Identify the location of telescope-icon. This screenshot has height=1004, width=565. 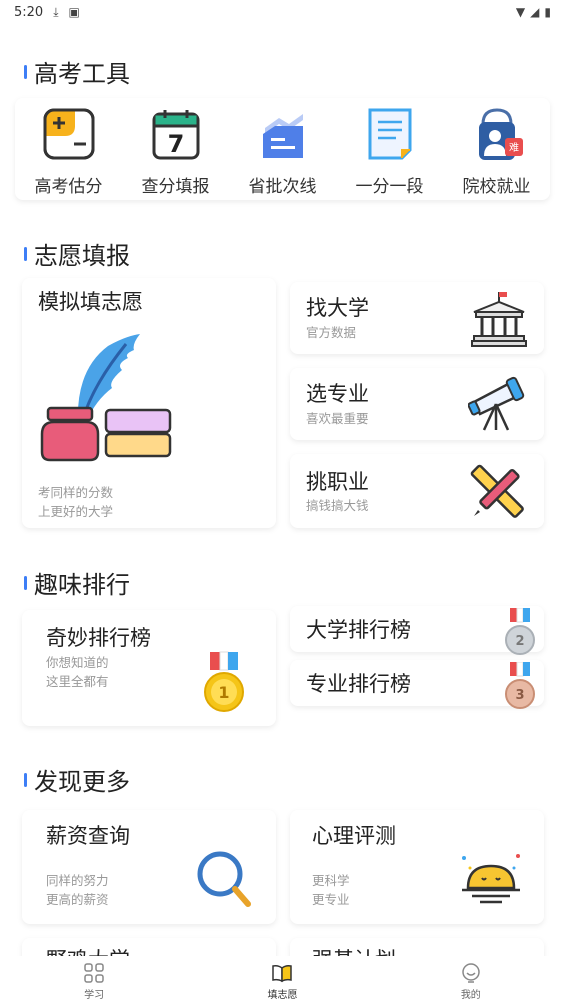
(496, 403).